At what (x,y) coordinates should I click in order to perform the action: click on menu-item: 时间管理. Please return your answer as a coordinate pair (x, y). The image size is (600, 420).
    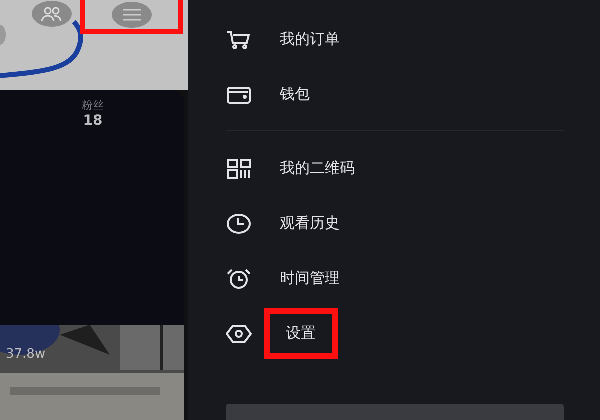
    Looking at the image, I should click on (310, 278).